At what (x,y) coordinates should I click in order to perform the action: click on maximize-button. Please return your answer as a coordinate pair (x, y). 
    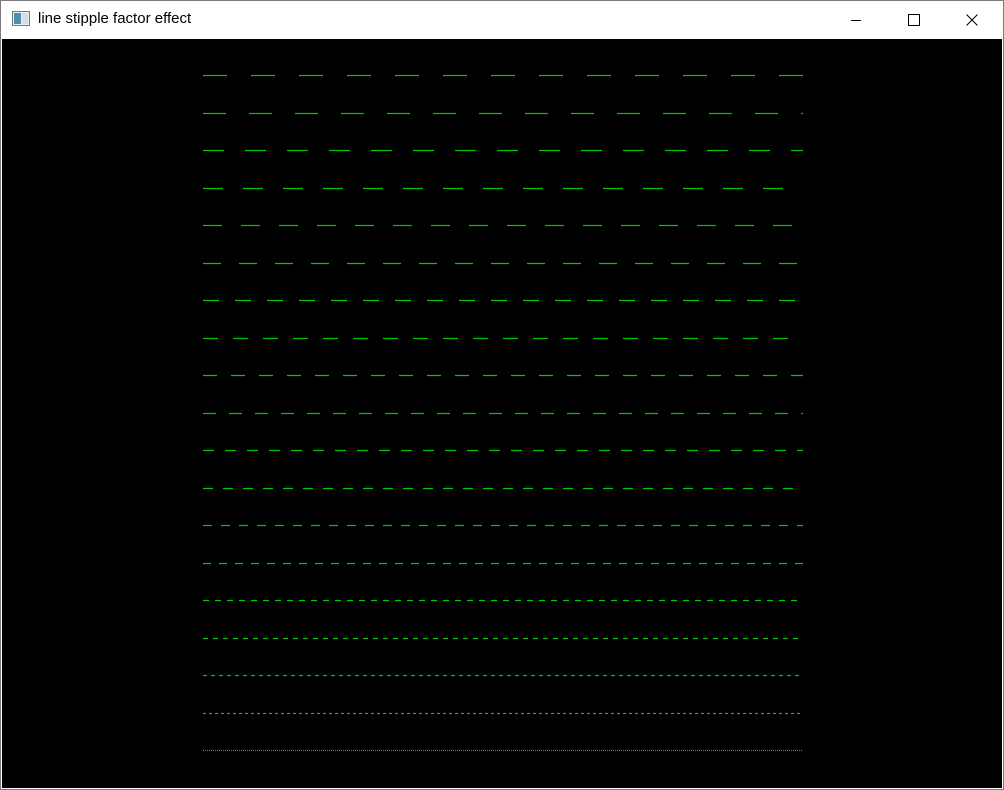
    Looking at the image, I should click on (914, 19).